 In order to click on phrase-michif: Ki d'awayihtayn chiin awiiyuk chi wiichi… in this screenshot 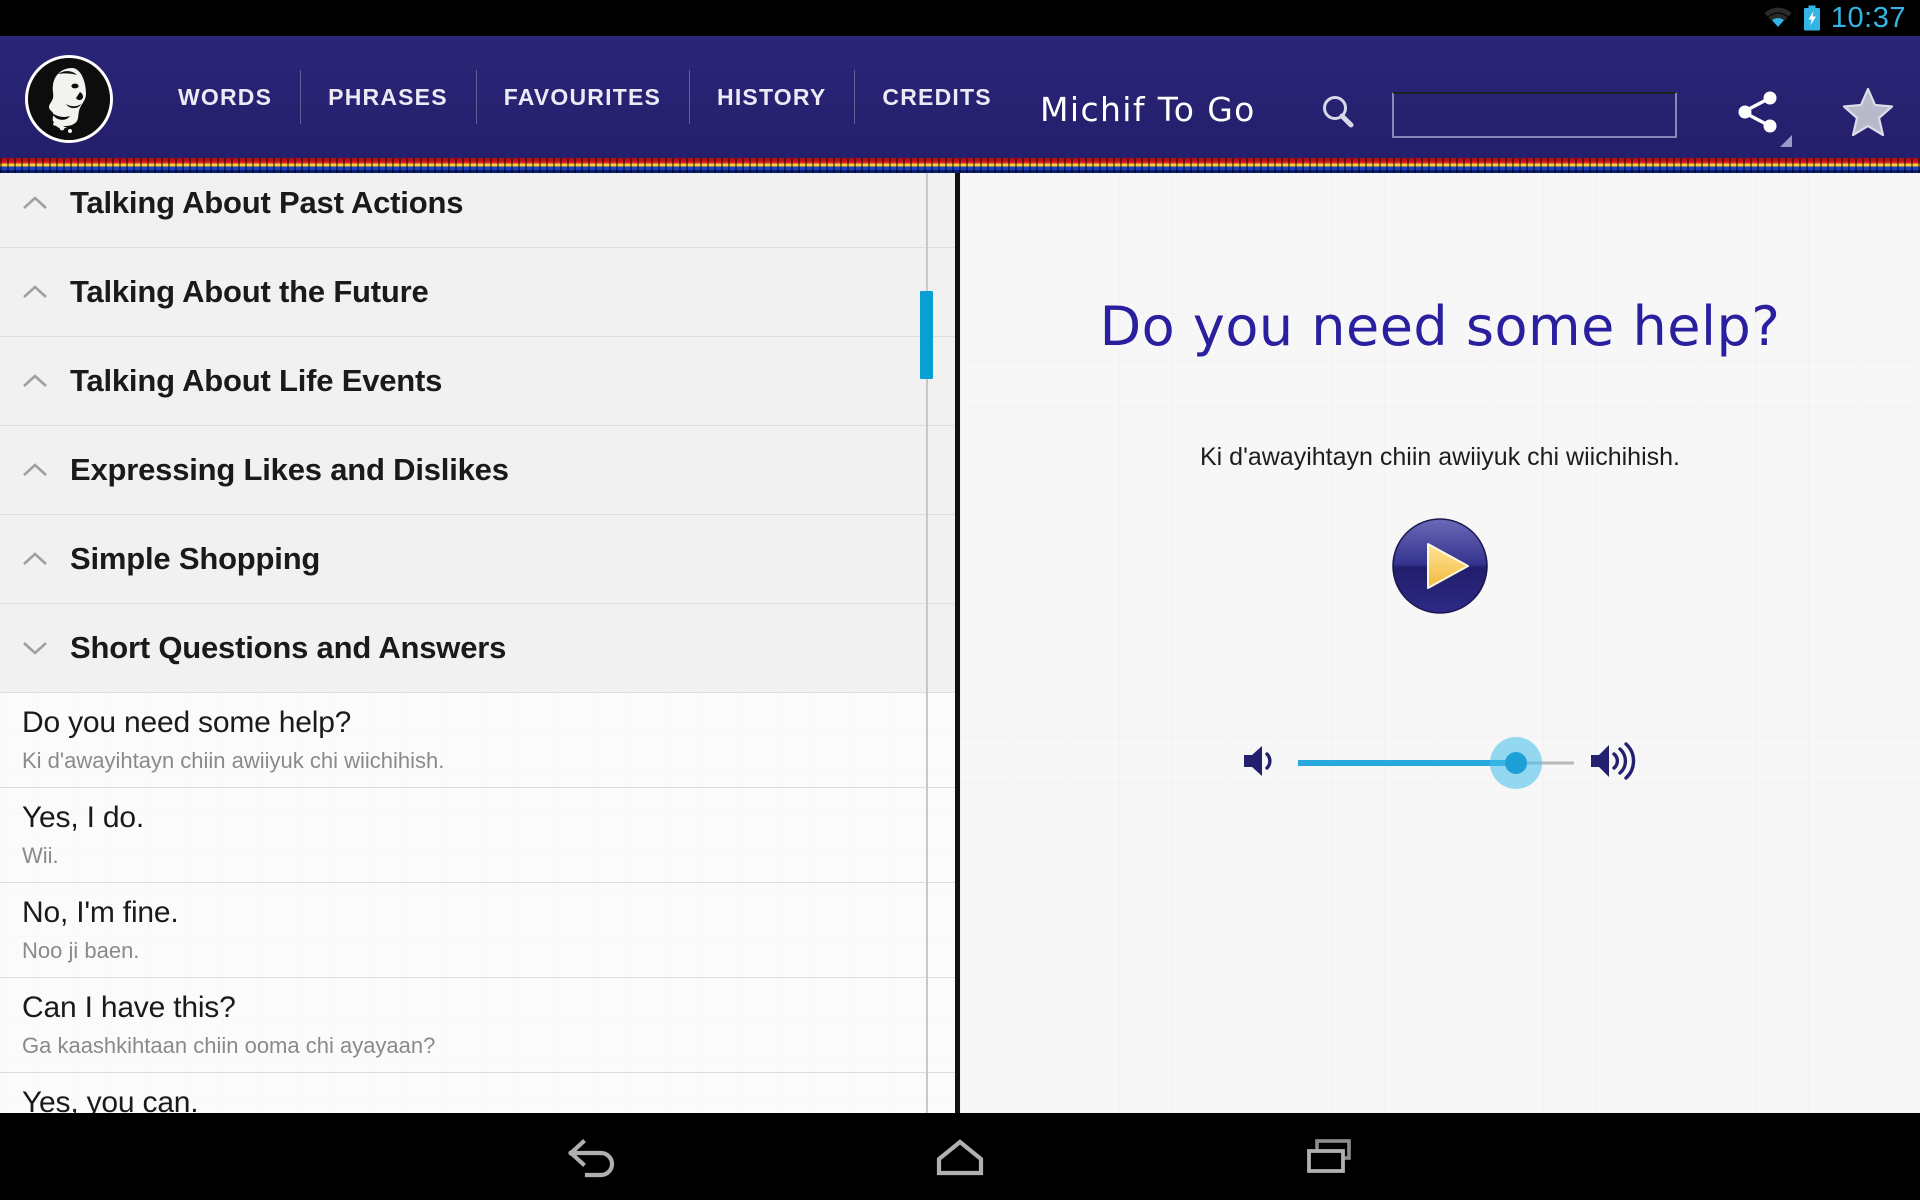, I will do `click(233, 760)`.